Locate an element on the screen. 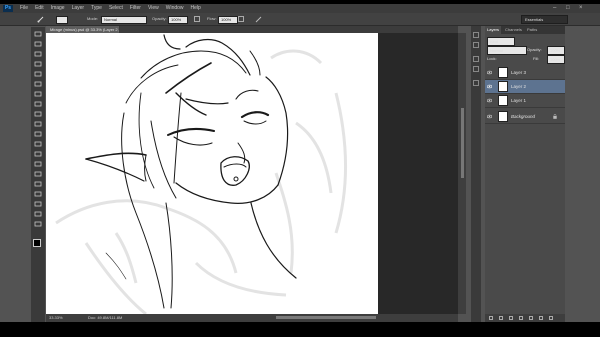 This screenshot has width=600, height=337. menu-window: Window is located at coordinates (175, 8).